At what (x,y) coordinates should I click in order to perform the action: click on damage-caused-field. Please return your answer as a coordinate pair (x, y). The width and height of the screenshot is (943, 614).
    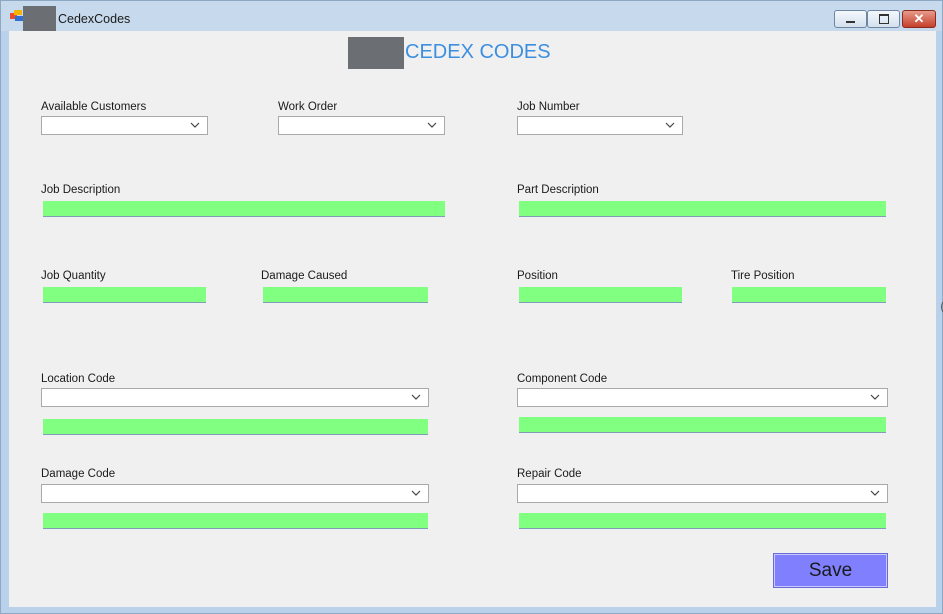
    Looking at the image, I should click on (345, 295).